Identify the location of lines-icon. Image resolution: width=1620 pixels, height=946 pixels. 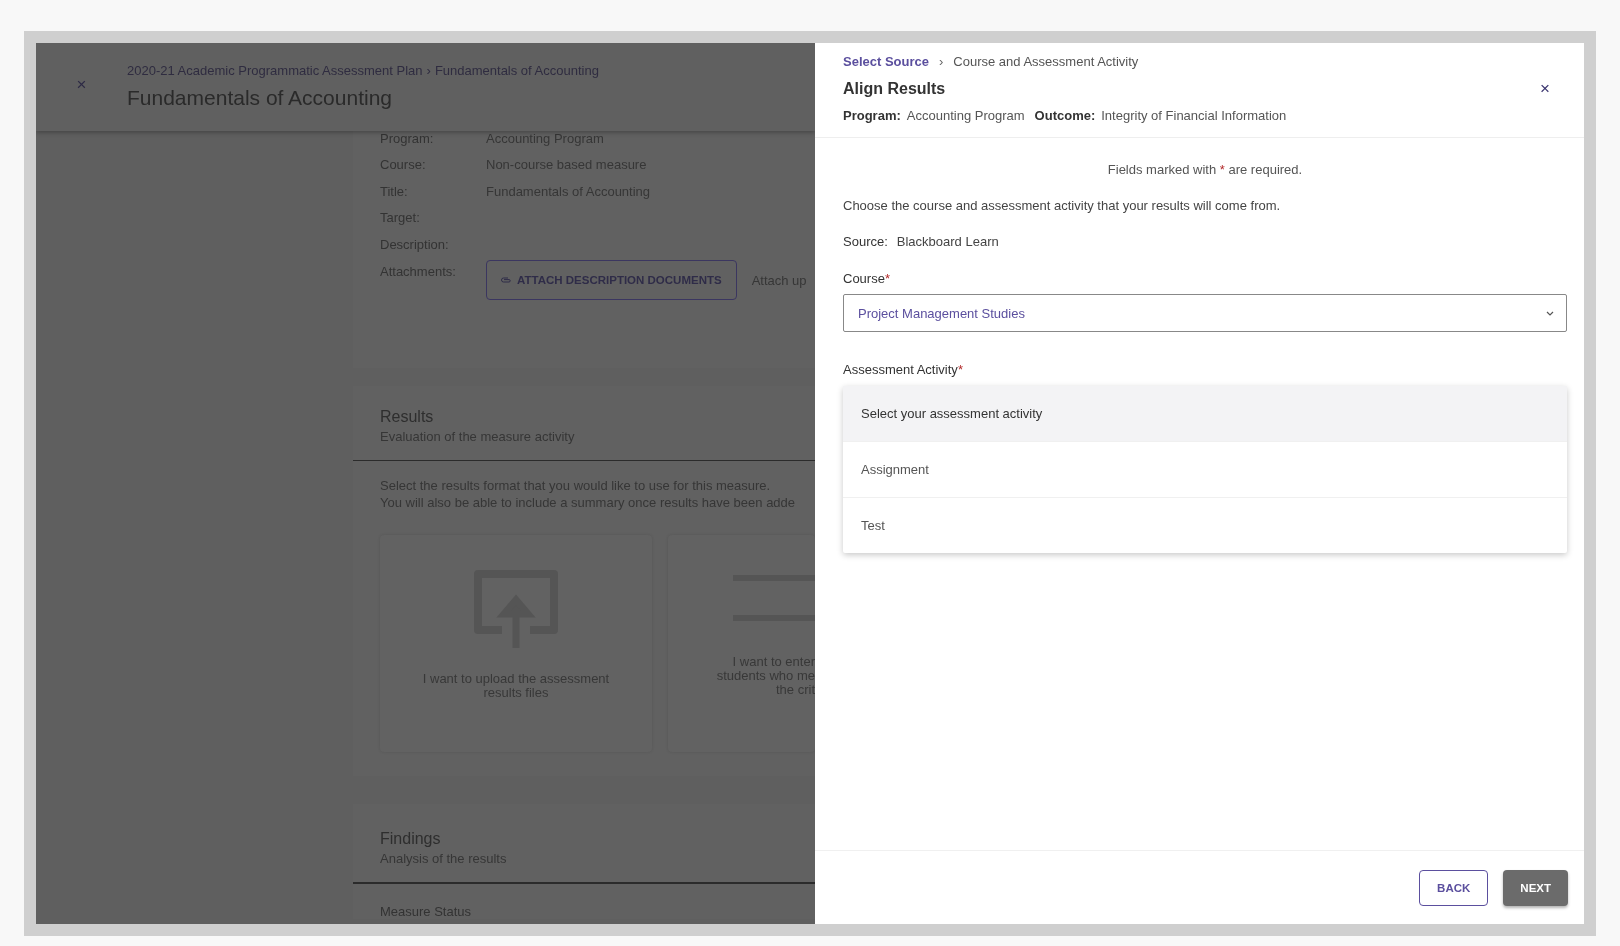
(774, 599).